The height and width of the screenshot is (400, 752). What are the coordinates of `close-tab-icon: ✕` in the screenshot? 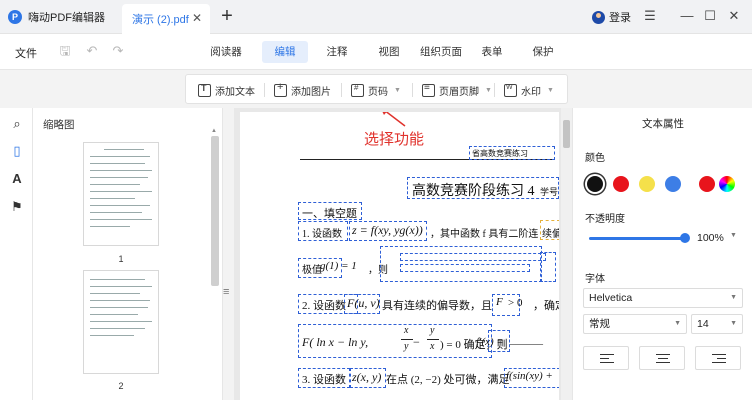 It's located at (197, 18).